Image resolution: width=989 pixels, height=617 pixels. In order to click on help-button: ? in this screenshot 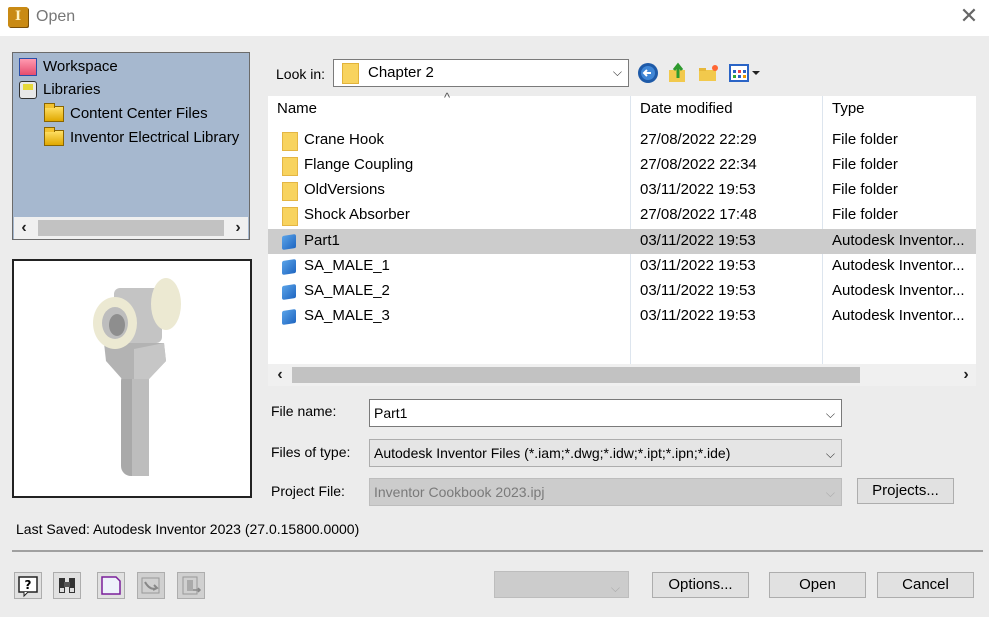, I will do `click(28, 585)`.